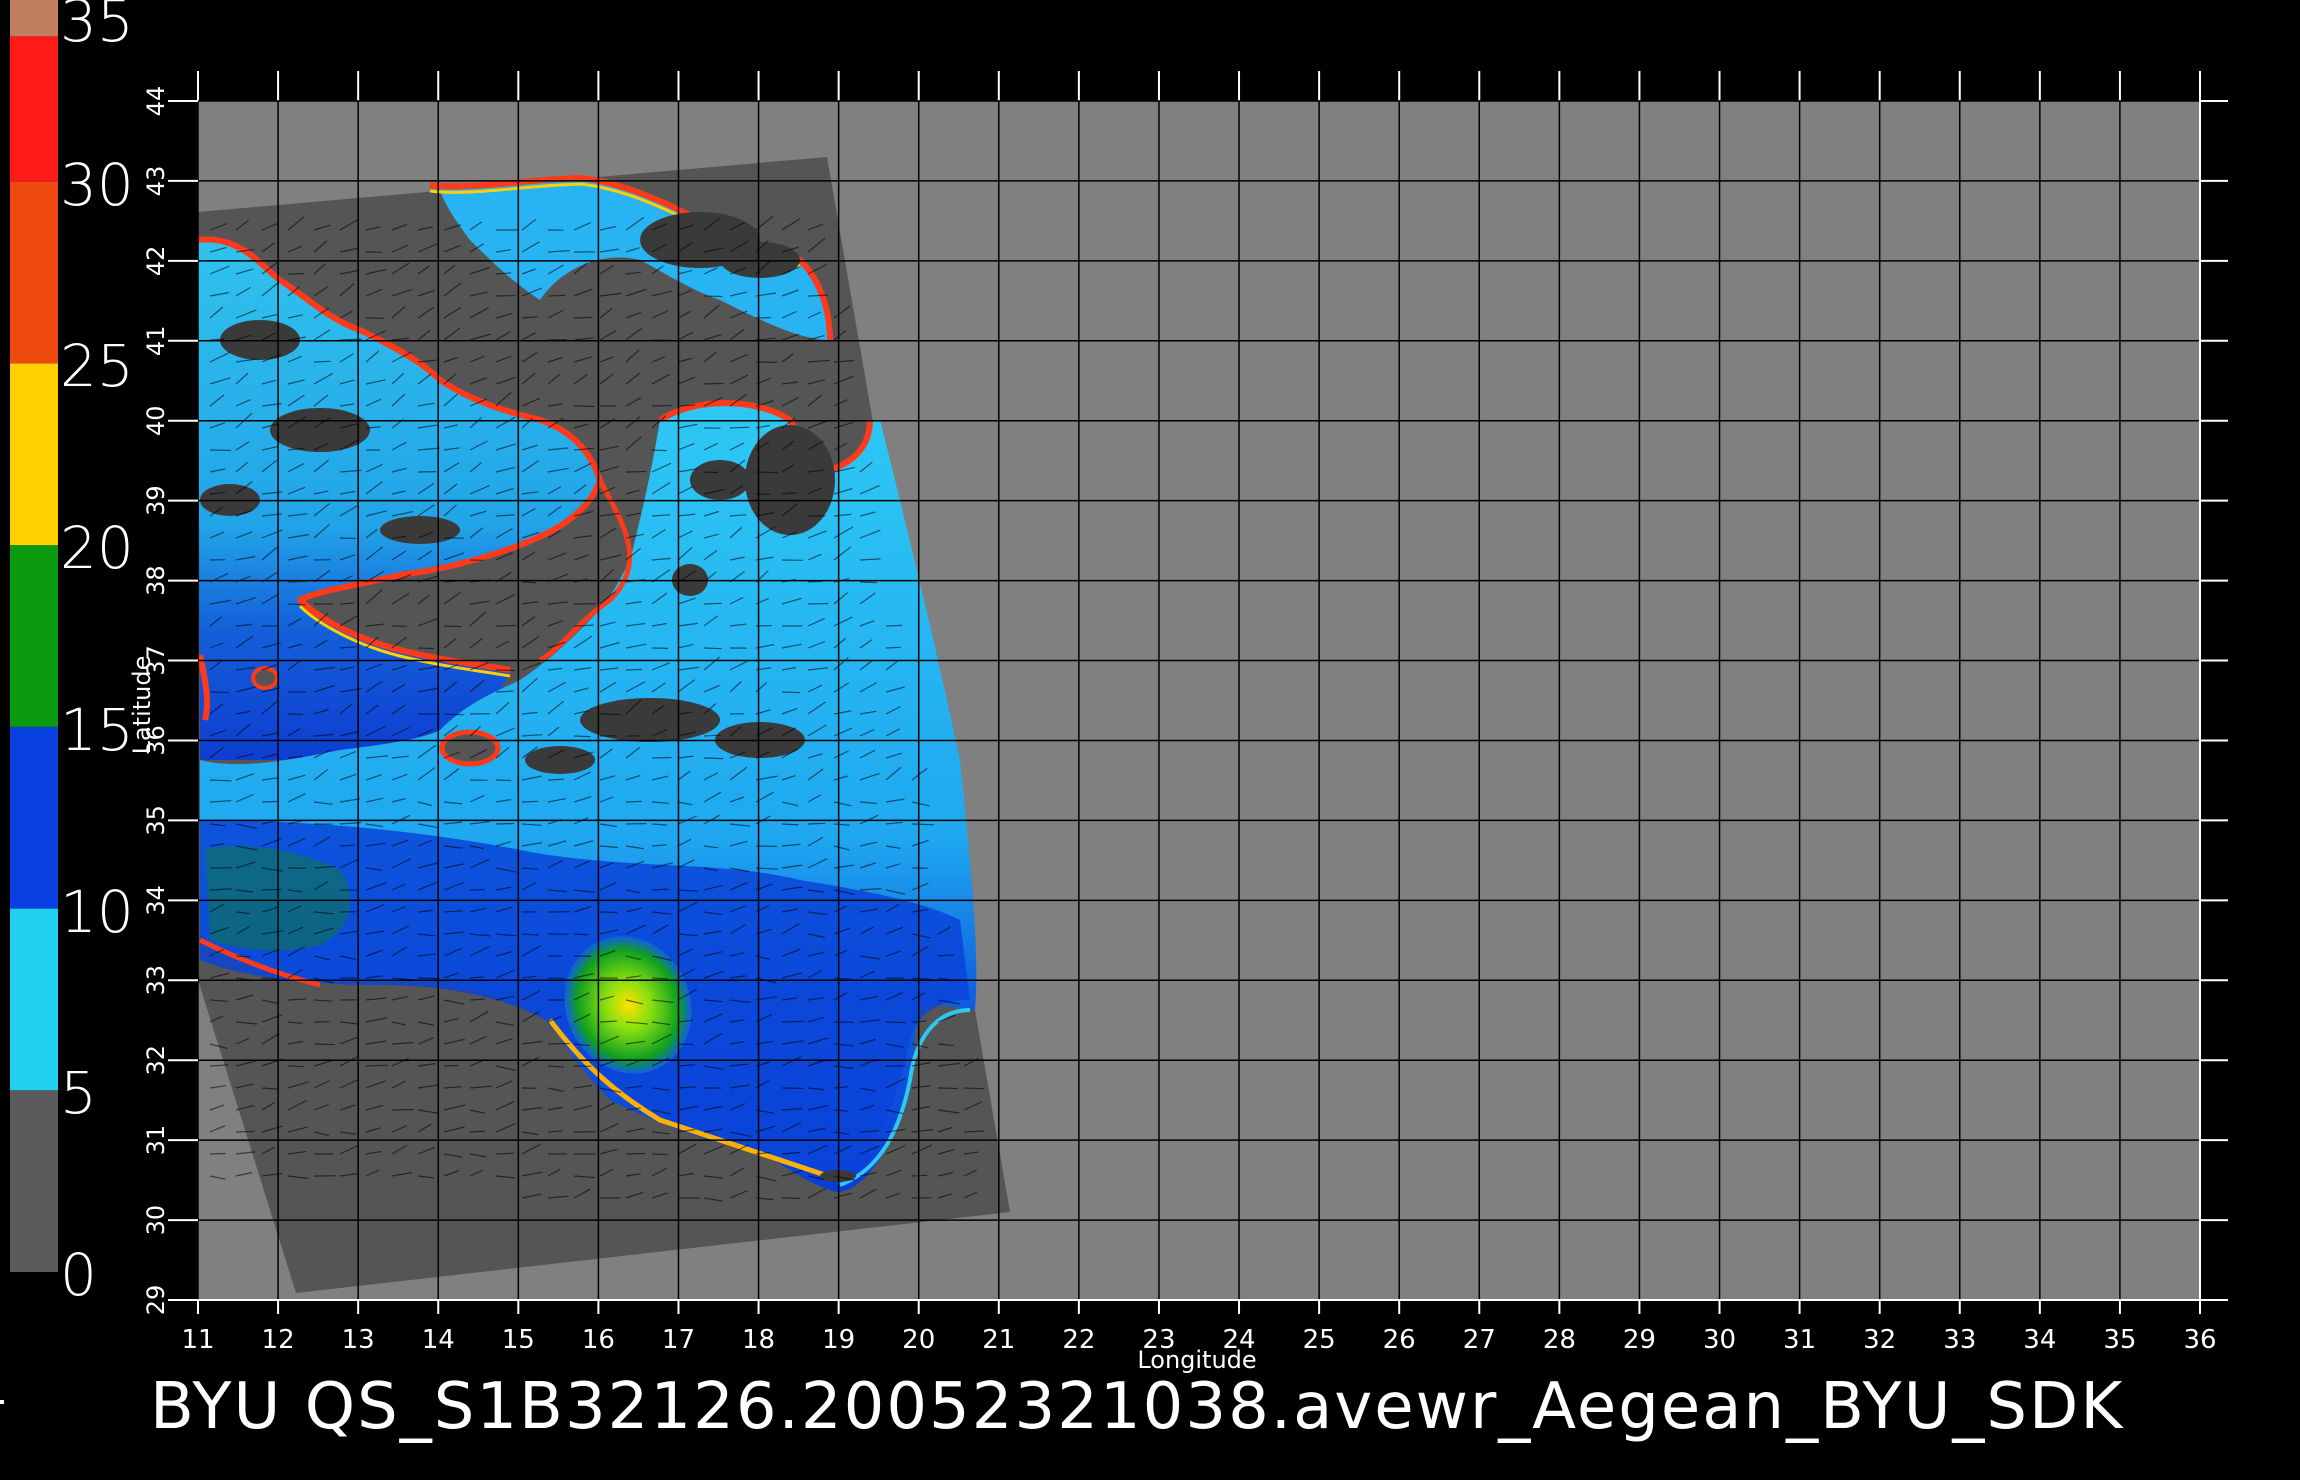 This screenshot has height=1480, width=2300. What do you see at coordinates (470, 748) in the screenshot?
I see `island-sicily` at bounding box center [470, 748].